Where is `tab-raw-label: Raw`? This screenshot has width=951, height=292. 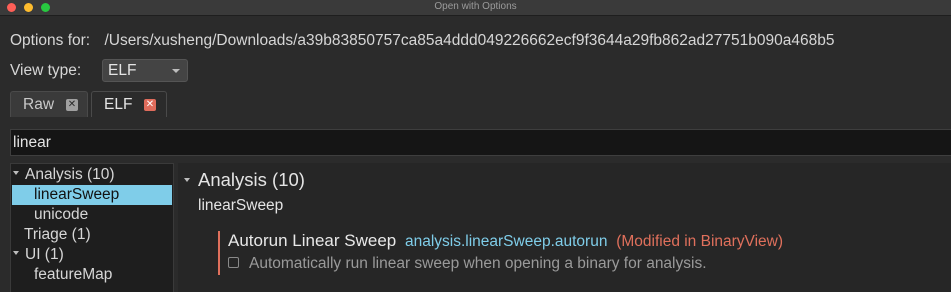 tab-raw-label: Raw is located at coordinates (39, 104).